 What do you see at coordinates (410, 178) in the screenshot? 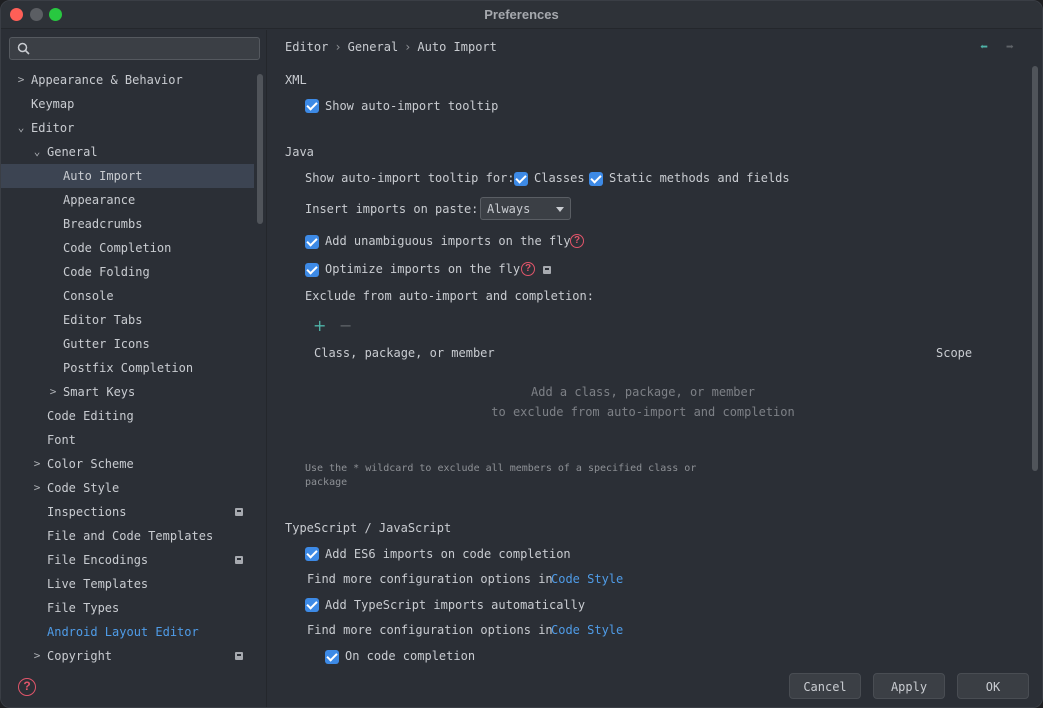
I see `tooltip-for-label: Show auto-import tooltip for:` at bounding box center [410, 178].